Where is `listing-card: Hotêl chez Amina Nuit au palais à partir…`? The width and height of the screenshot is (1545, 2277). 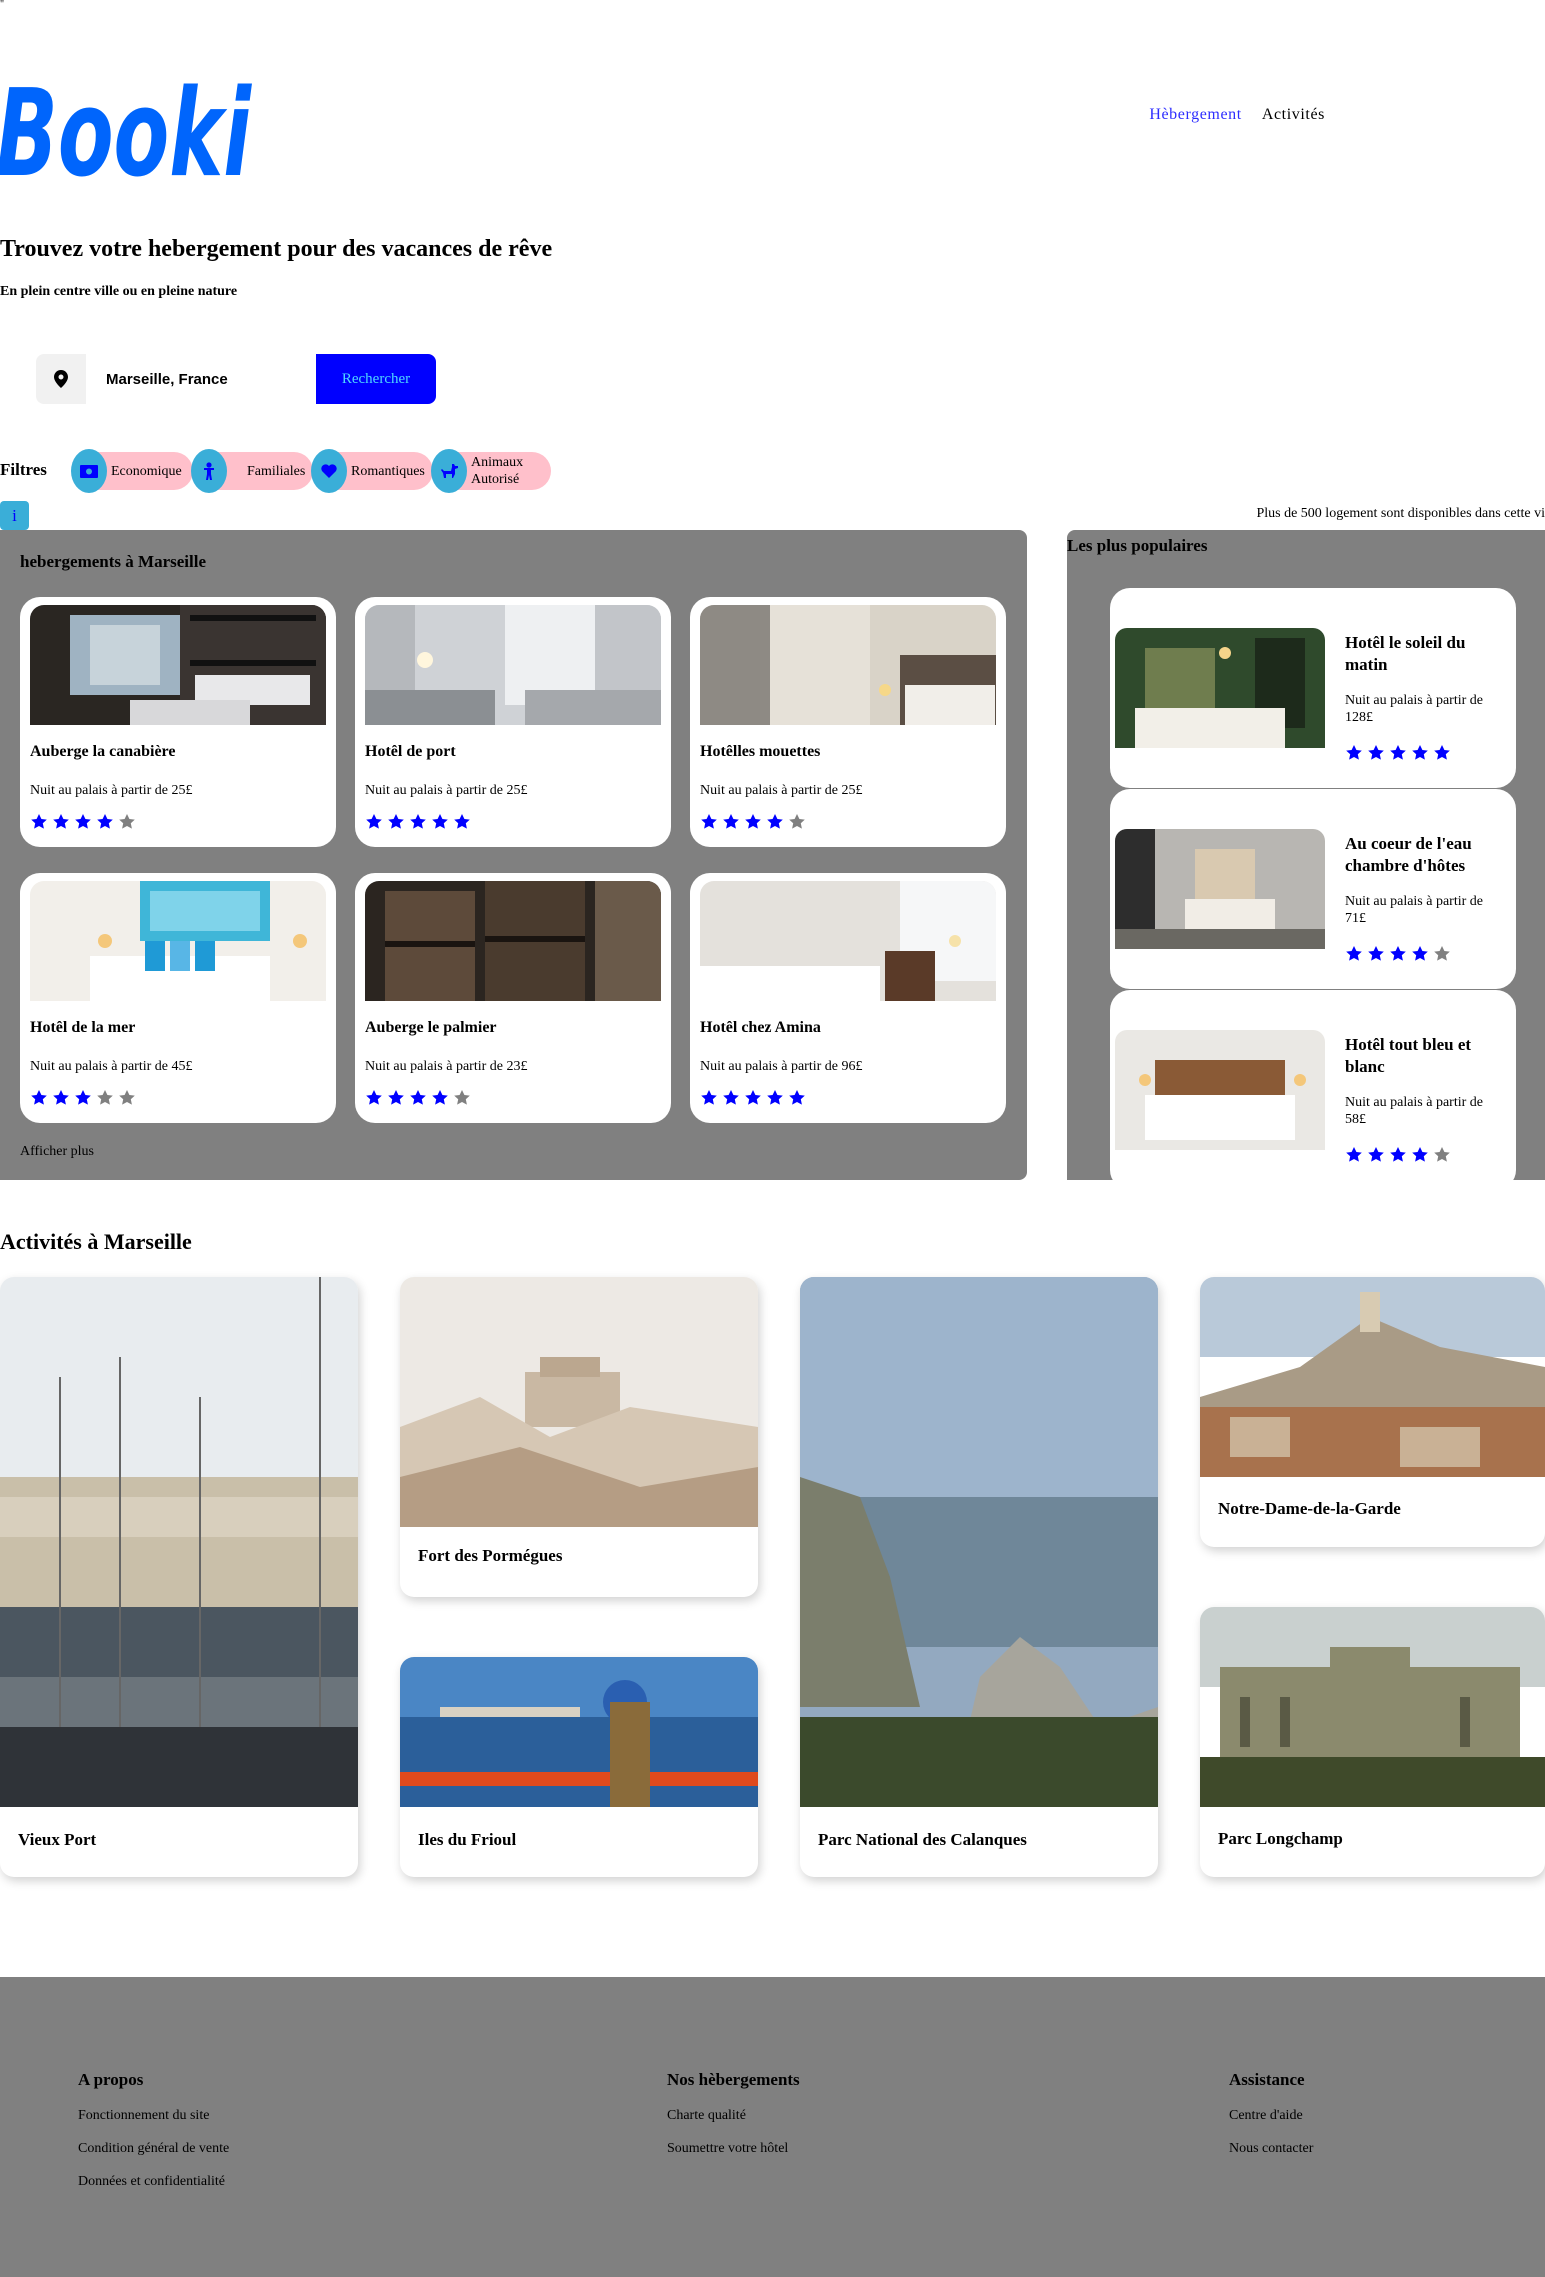 listing-card: Hotêl chez Amina Nuit au palais à partir… is located at coordinates (848, 998).